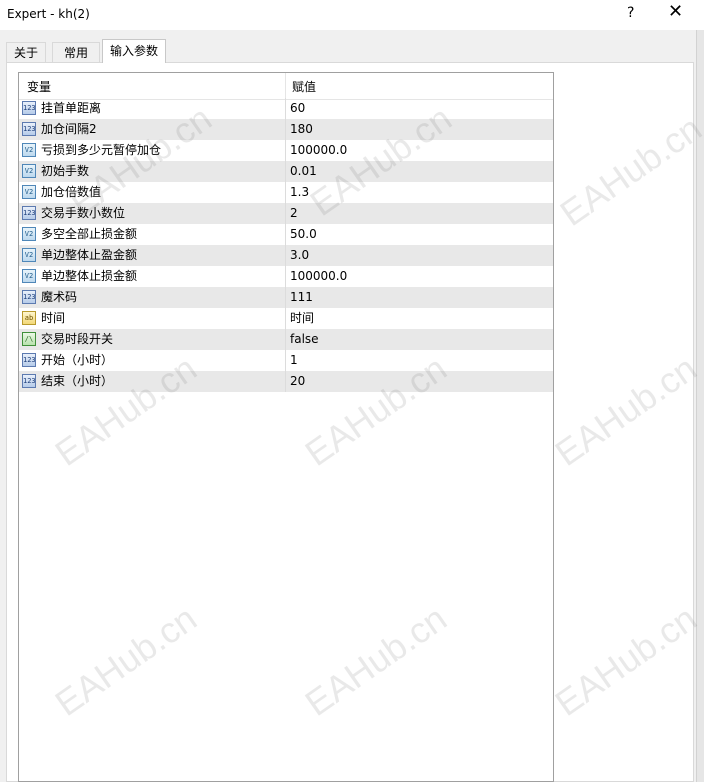  What do you see at coordinates (59, 297) in the screenshot?
I see `parameter-name: 魔术码` at bounding box center [59, 297].